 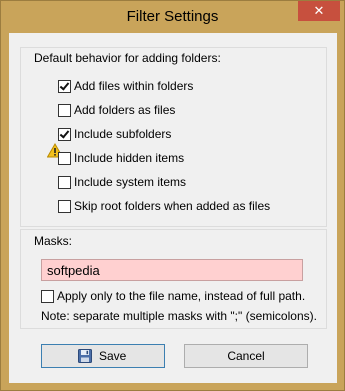 I want to click on save-button: Save, so click(x=103, y=356).